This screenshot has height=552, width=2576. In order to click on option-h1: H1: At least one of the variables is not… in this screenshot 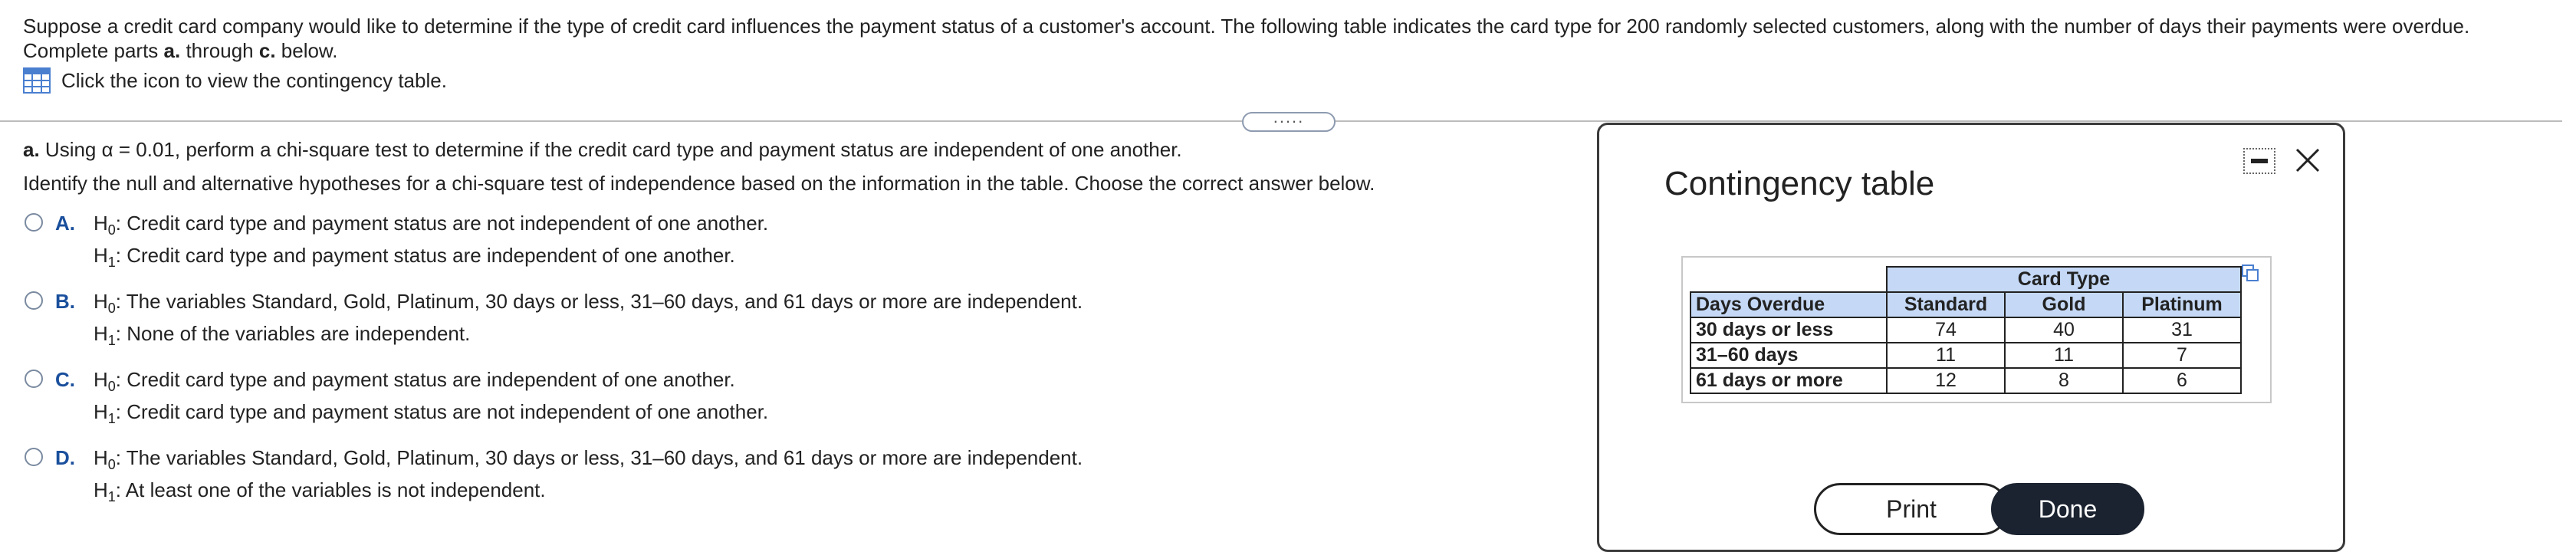, I will do `click(320, 492)`.